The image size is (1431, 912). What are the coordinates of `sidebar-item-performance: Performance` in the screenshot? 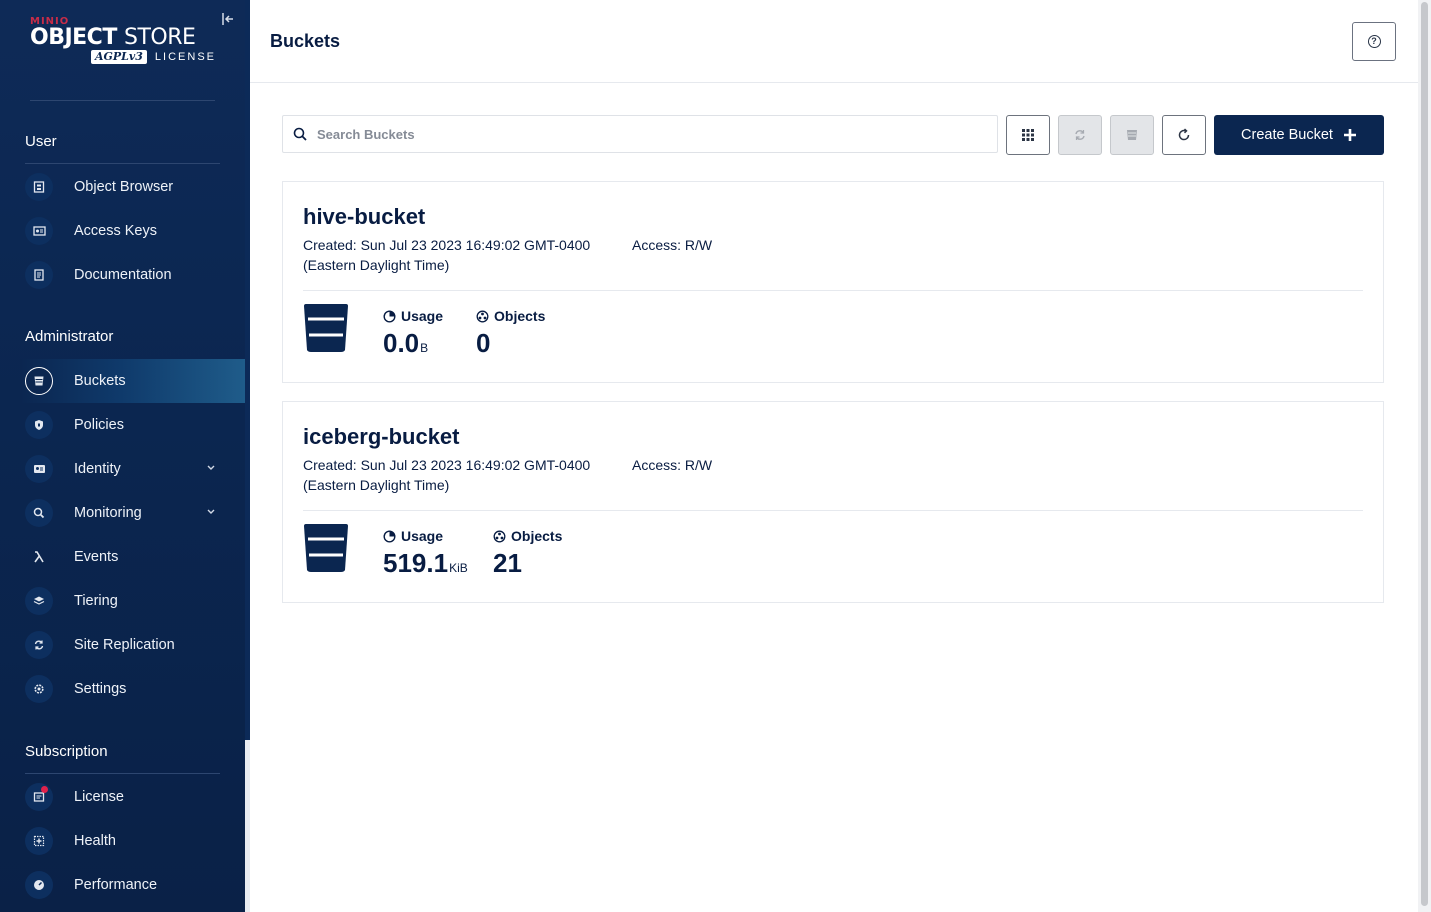 It's located at (132, 885).